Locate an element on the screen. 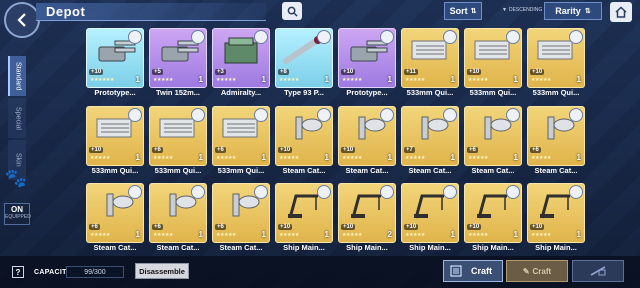 The height and width of the screenshot is (288, 640). equipment-card: +7 ★★★★★ 1 is located at coordinates (430, 135).